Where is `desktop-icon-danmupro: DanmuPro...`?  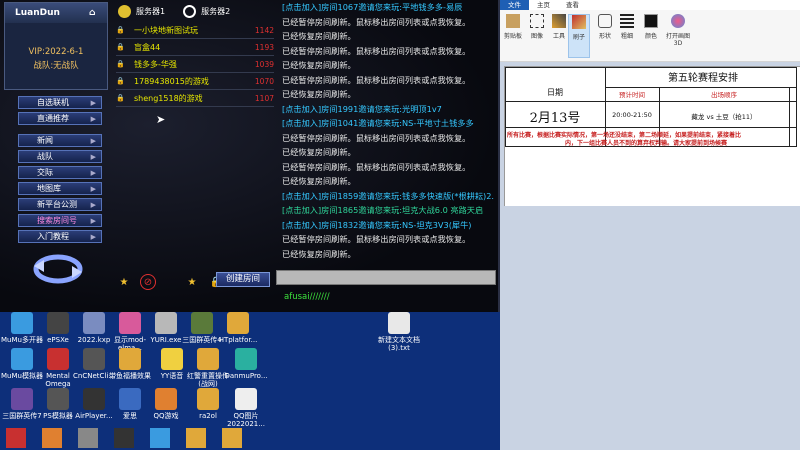 desktop-icon-danmupro: DanmuPro... is located at coordinates (246, 364).